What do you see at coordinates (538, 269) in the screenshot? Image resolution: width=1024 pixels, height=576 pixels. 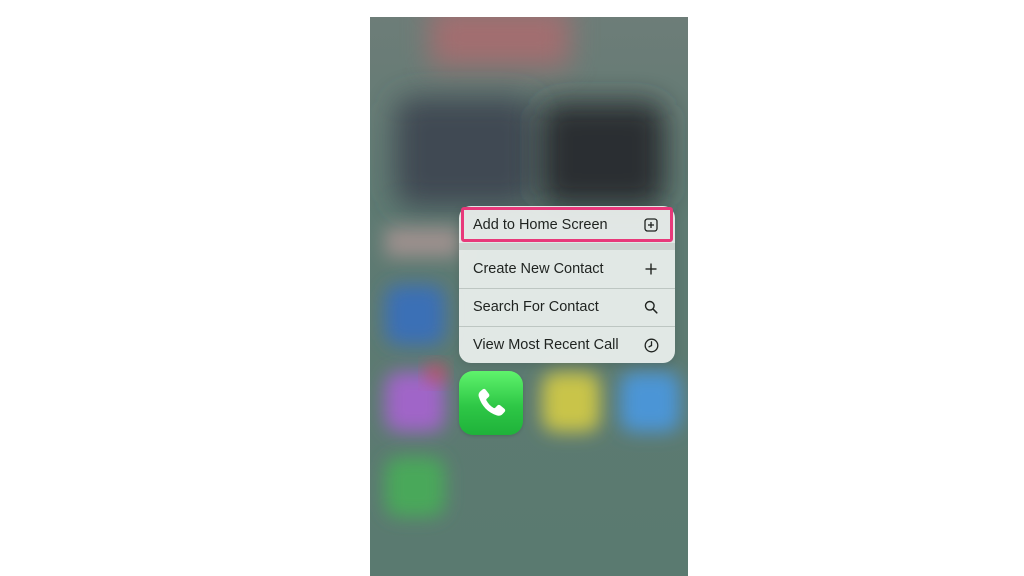 I see `menu-item-label: Create New Contact` at bounding box center [538, 269].